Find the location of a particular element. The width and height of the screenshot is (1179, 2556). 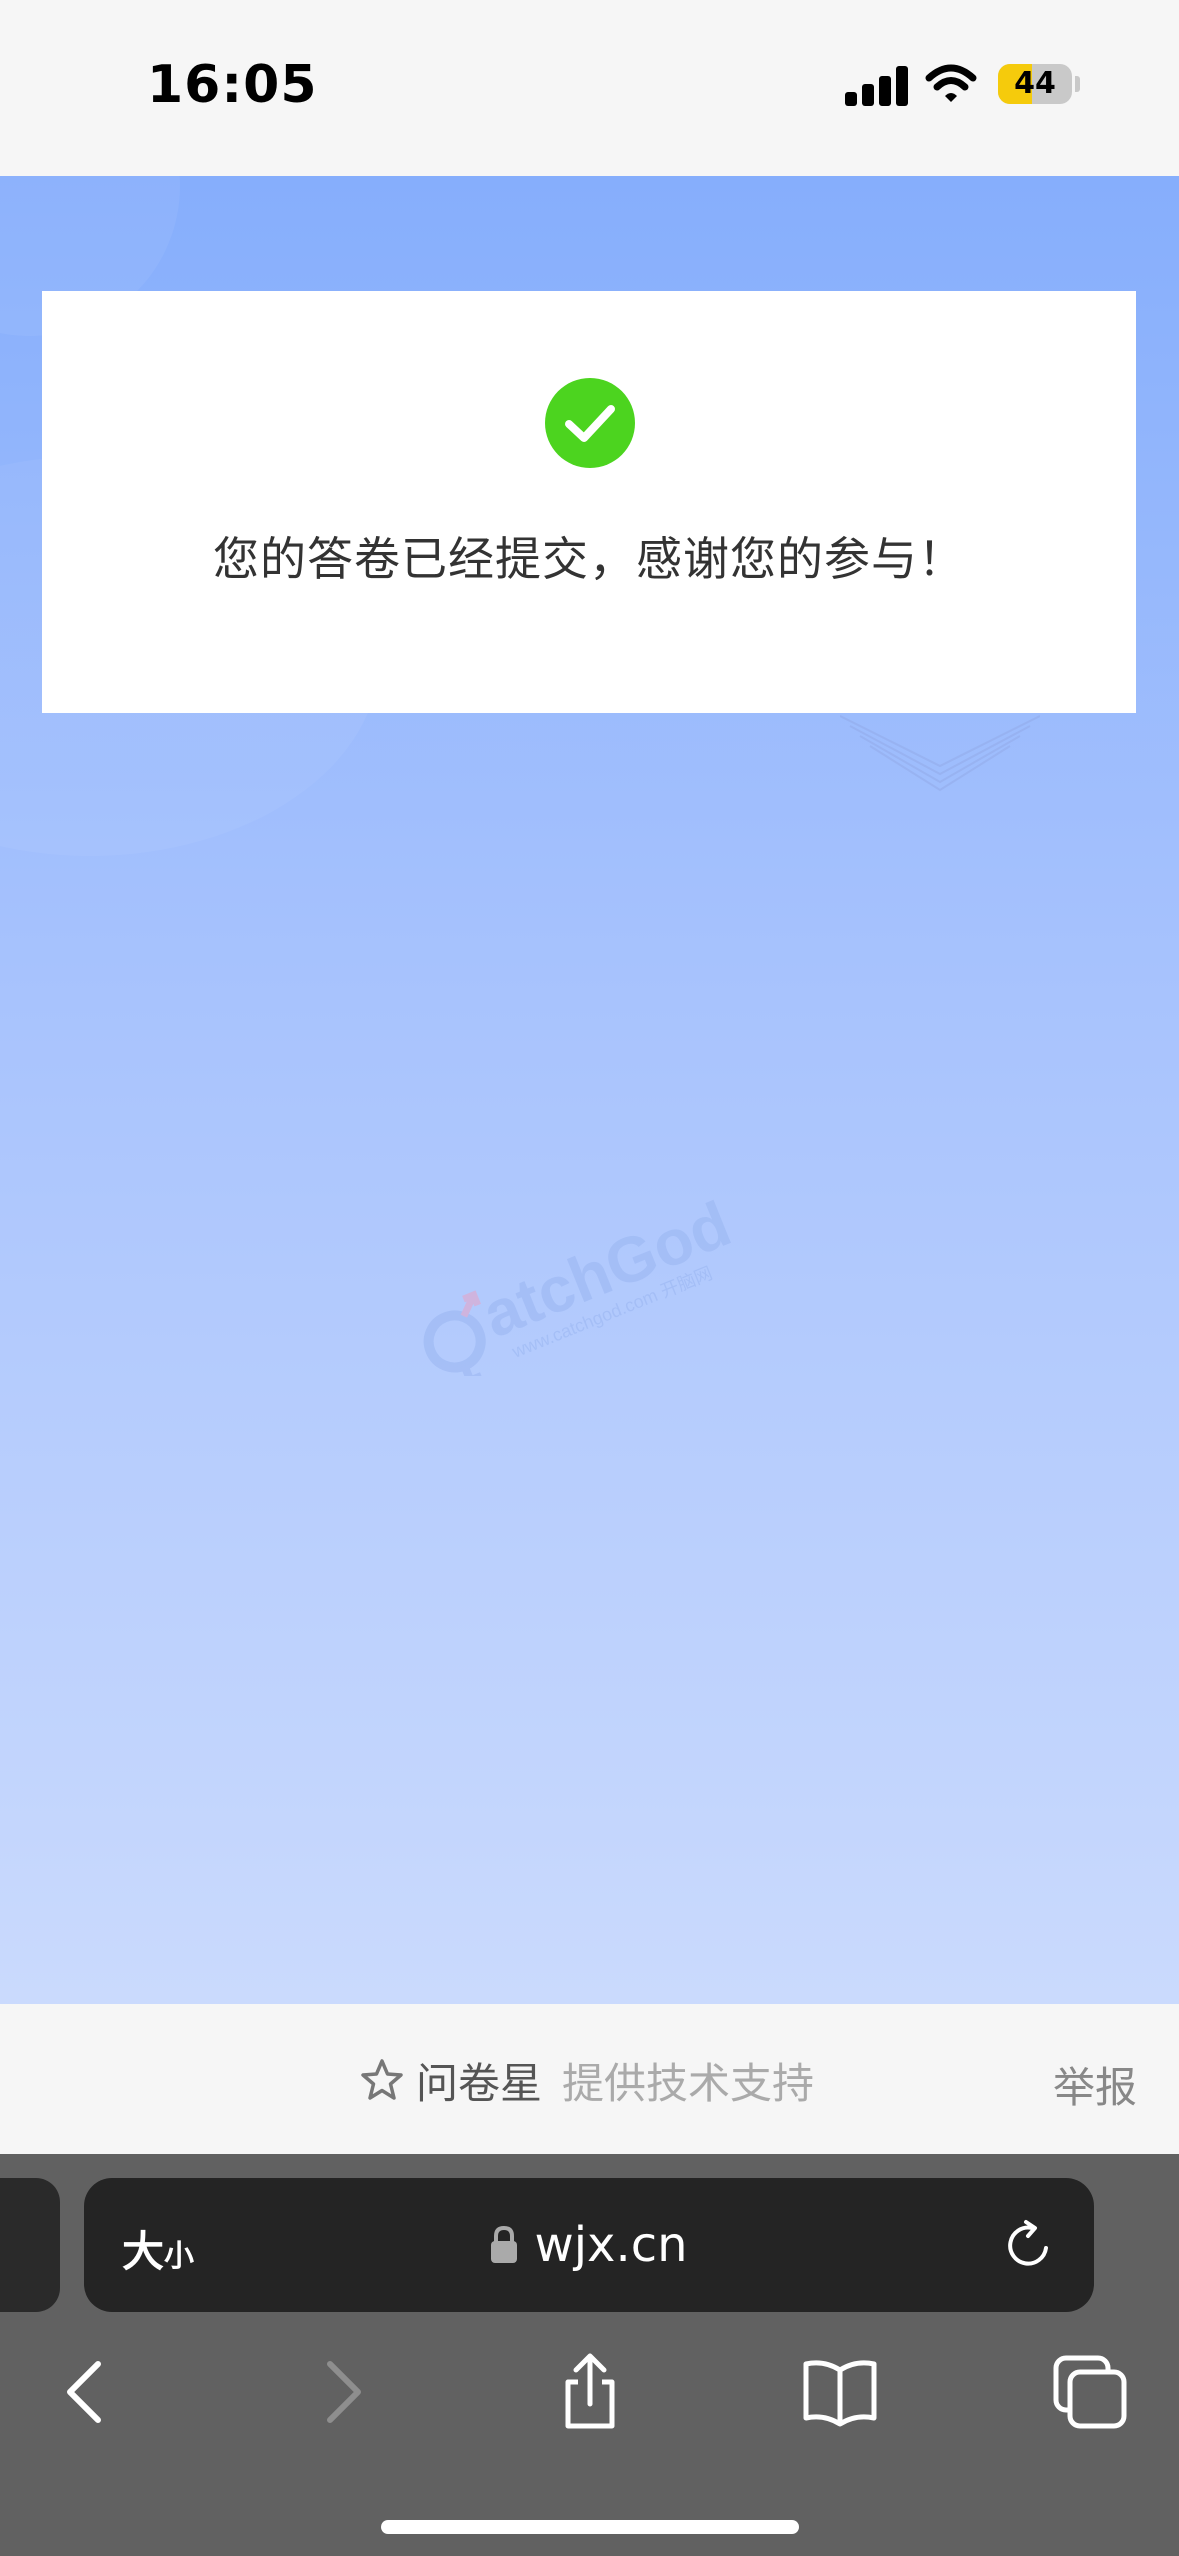

bookmarks-icon is located at coordinates (840, 2392).